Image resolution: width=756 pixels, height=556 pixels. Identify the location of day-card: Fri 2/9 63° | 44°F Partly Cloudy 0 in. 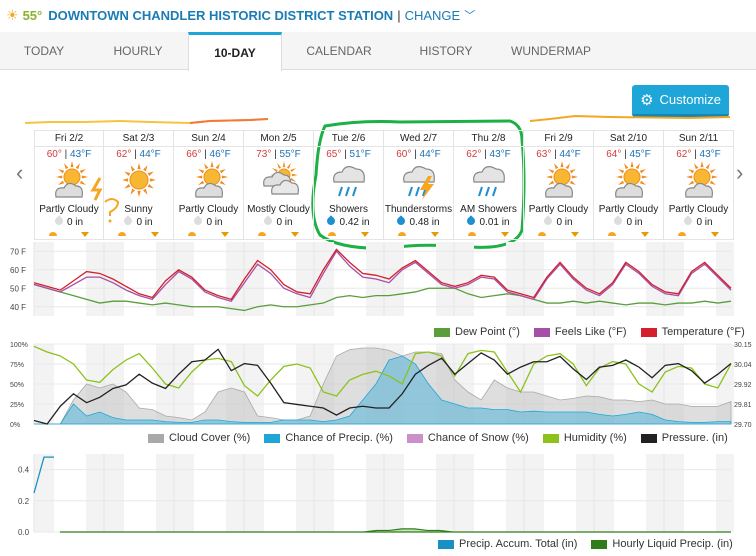
(559, 185).